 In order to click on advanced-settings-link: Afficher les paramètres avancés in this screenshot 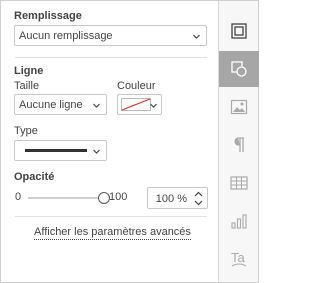, I will do `click(112, 233)`.